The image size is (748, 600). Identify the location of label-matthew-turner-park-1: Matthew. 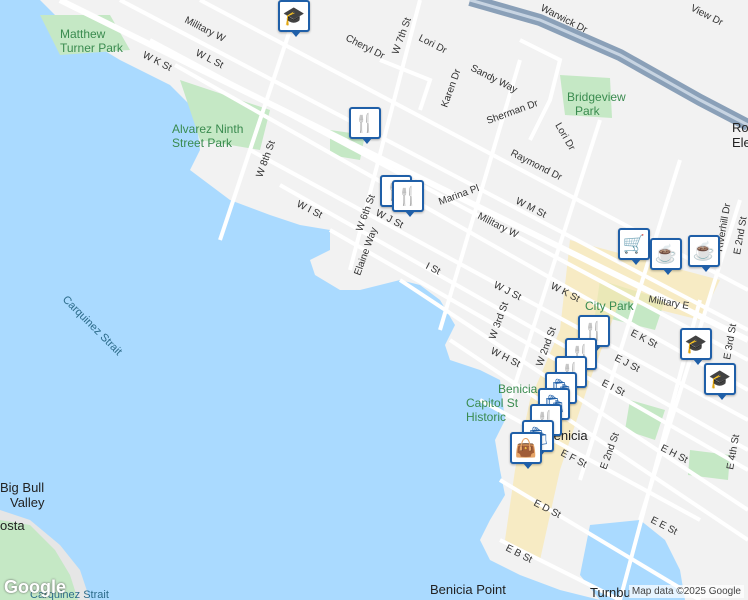
(83, 34).